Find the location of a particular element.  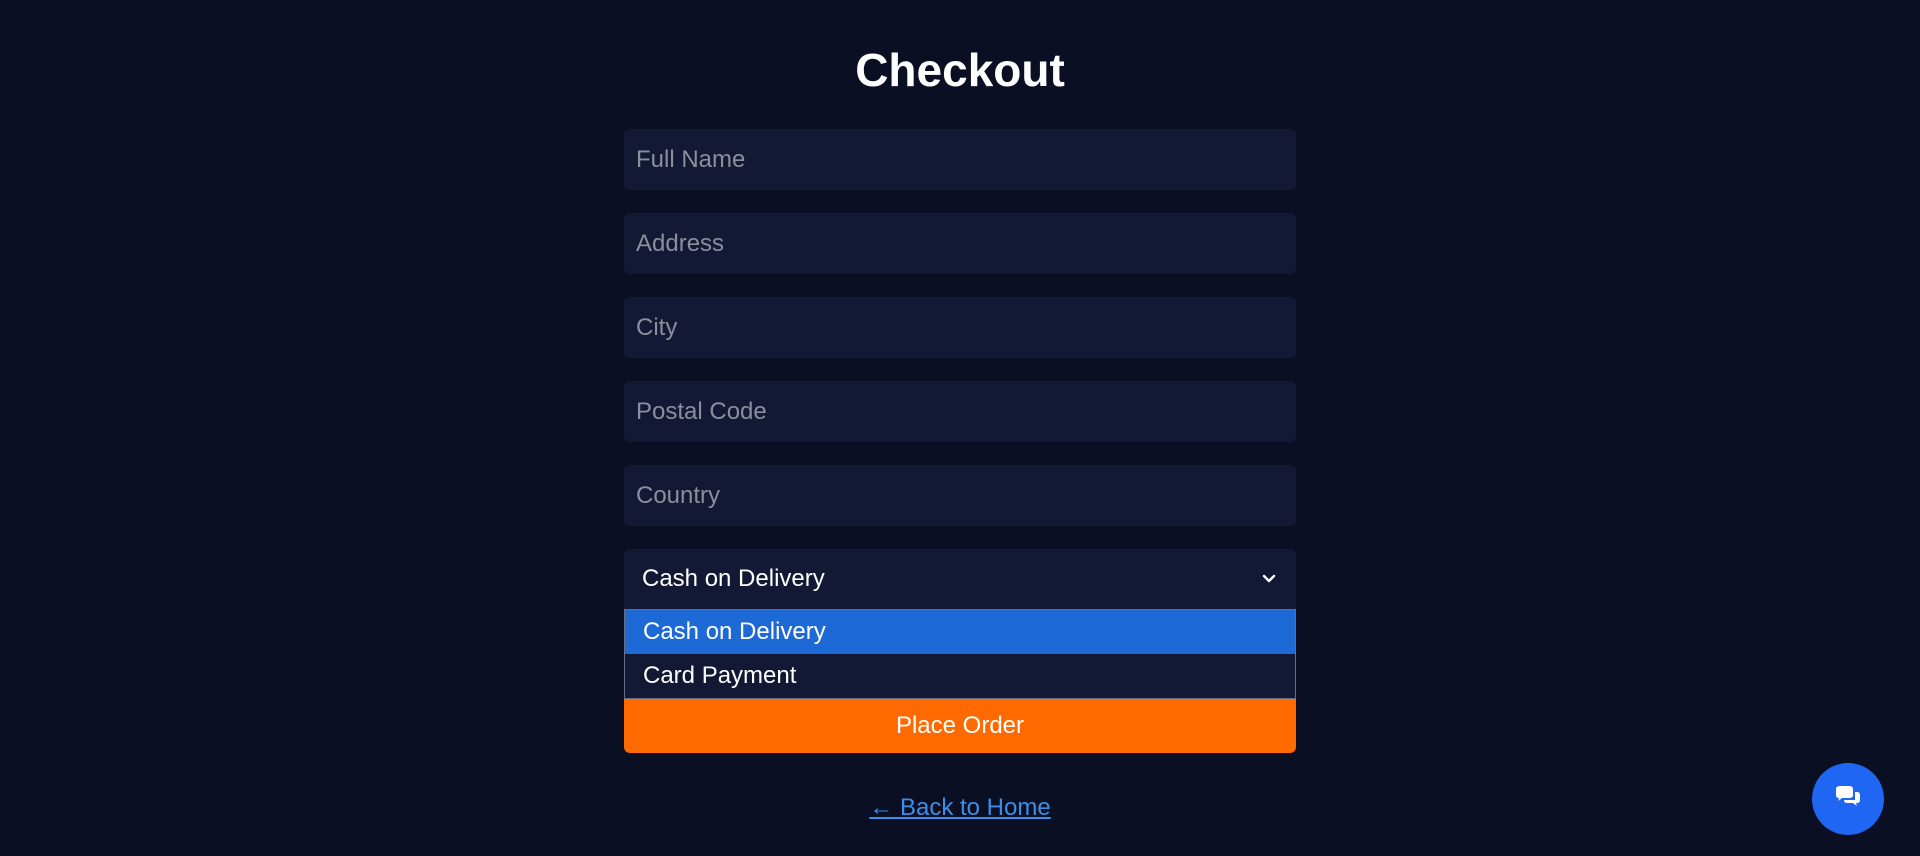

full-name-field: Full Name is located at coordinates (960, 159).